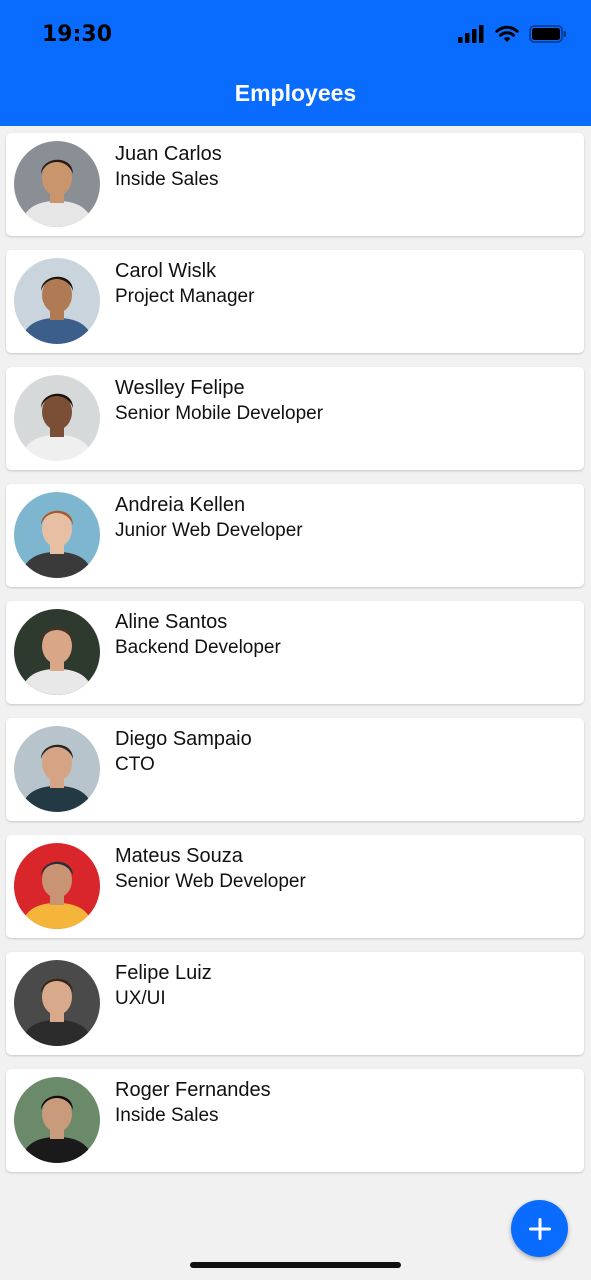  I want to click on add-employee-button, so click(539, 1228).